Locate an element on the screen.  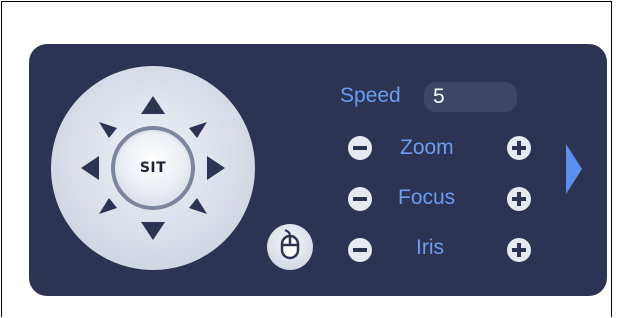
iris-minus-button is located at coordinates (360, 250).